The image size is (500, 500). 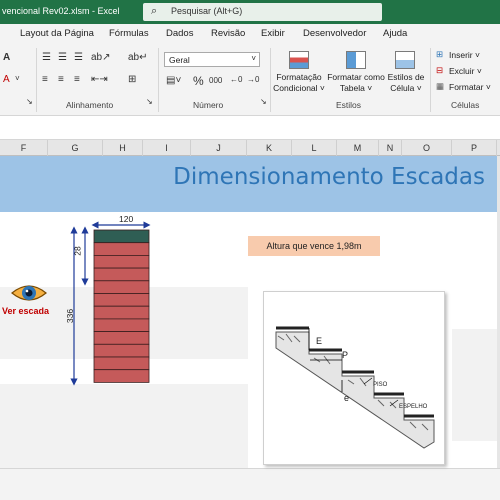 What do you see at coordinates (347, 398) in the screenshot?
I see `riser-label-lower: e` at bounding box center [347, 398].